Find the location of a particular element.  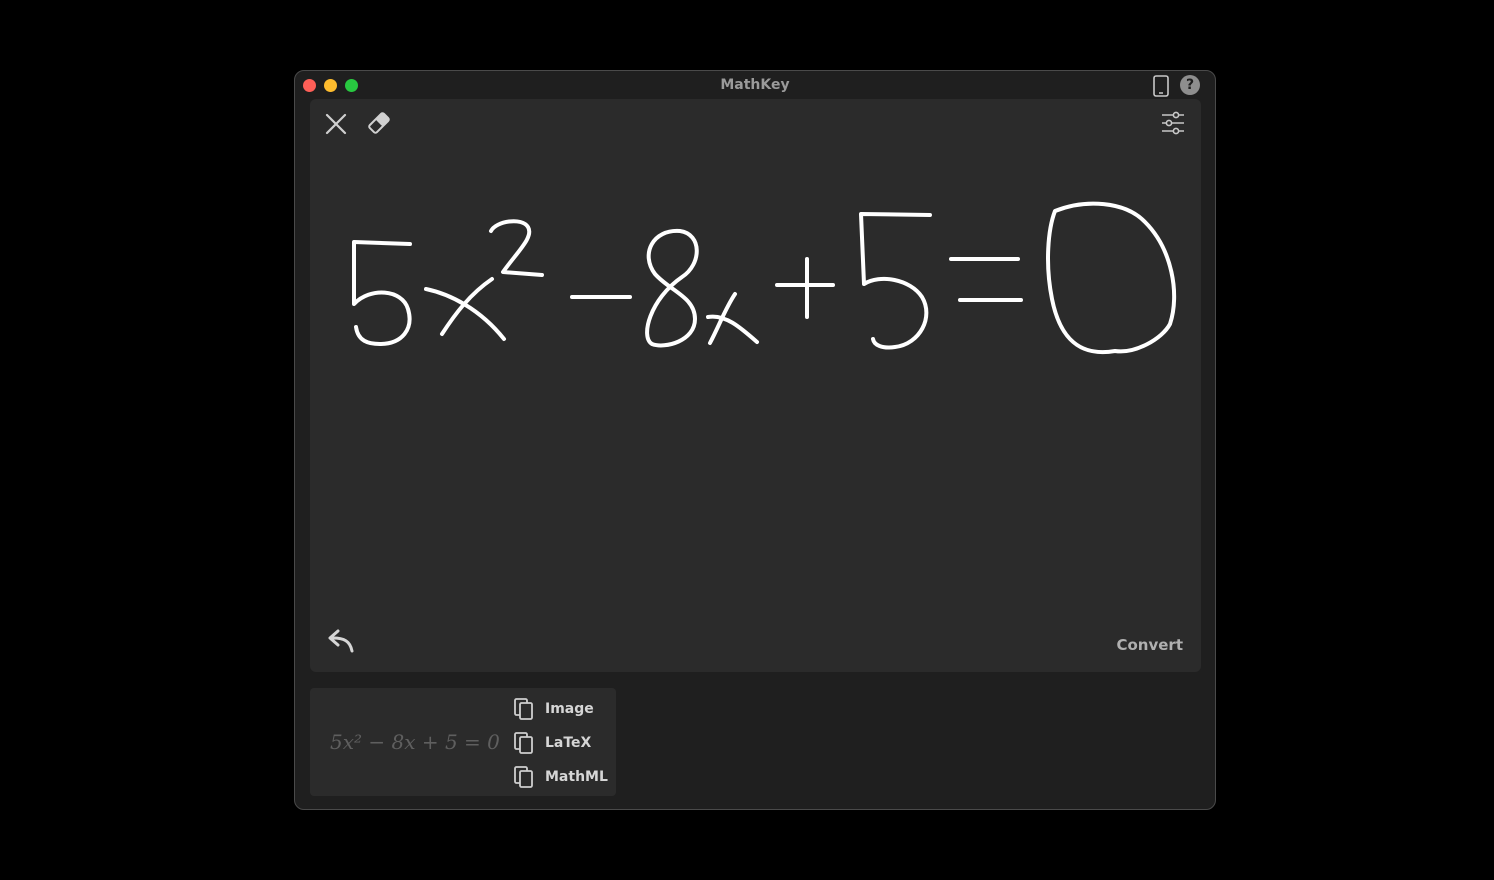

undo-arrow-icon is located at coordinates (340, 642).